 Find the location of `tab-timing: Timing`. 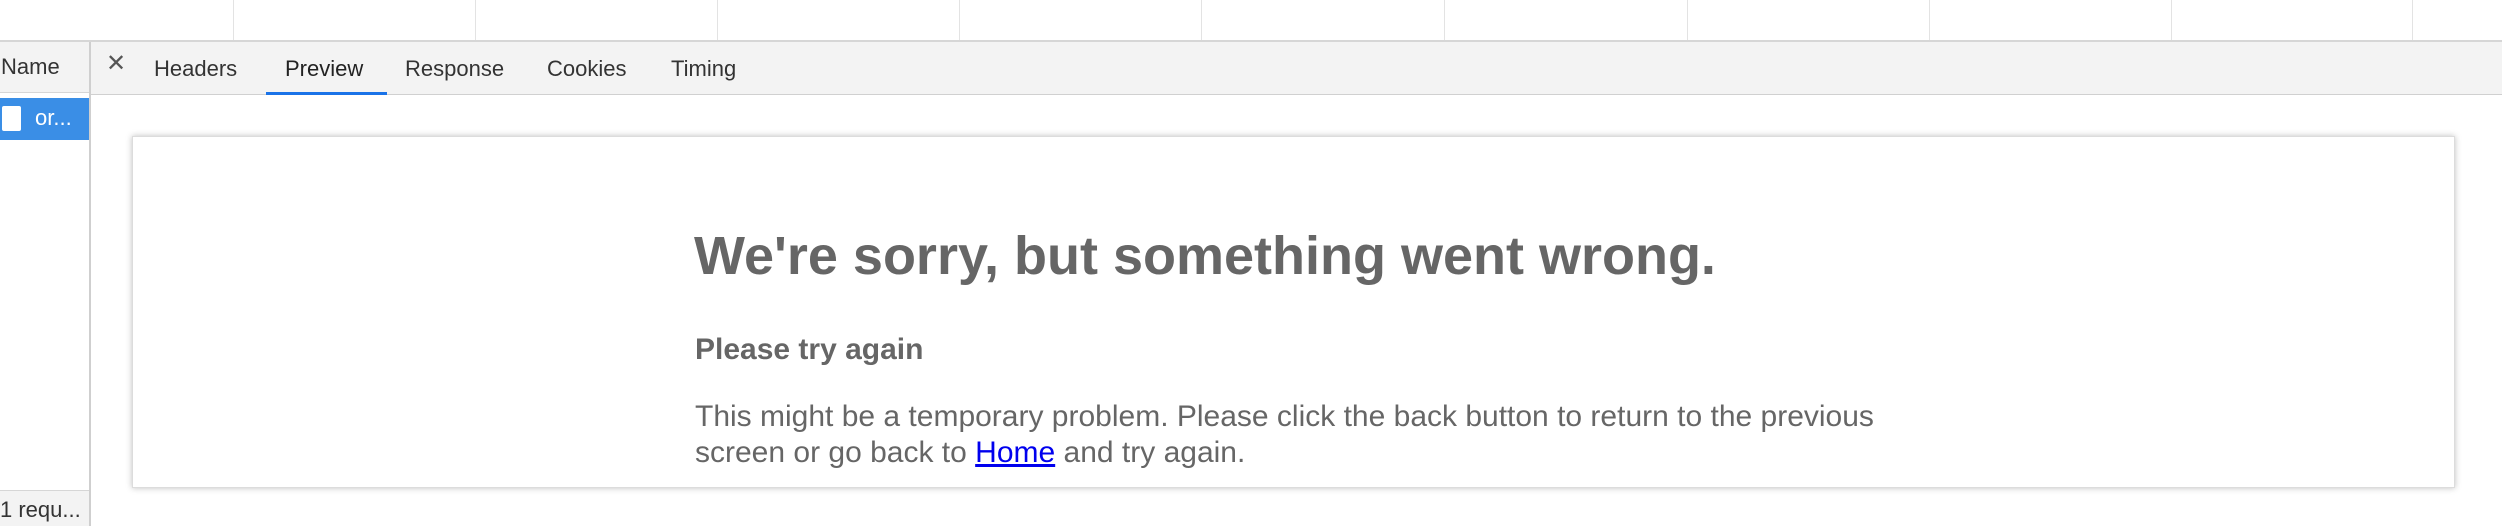

tab-timing: Timing is located at coordinates (703, 69).